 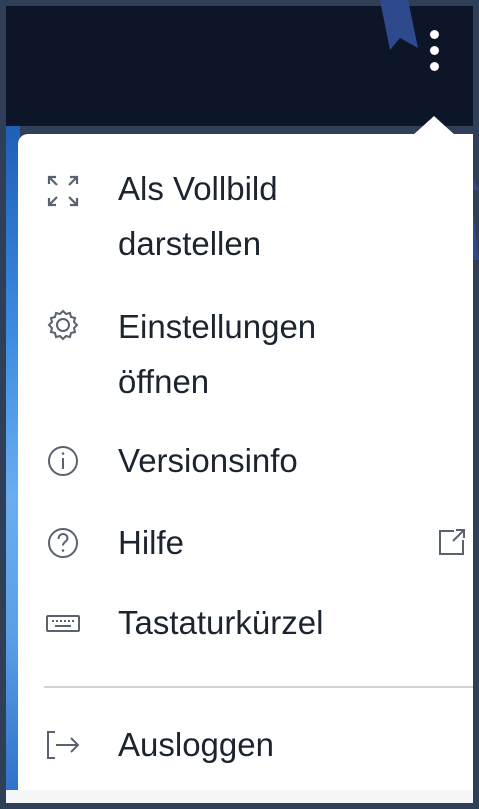 I want to click on external-link-icon, so click(x=452, y=542).